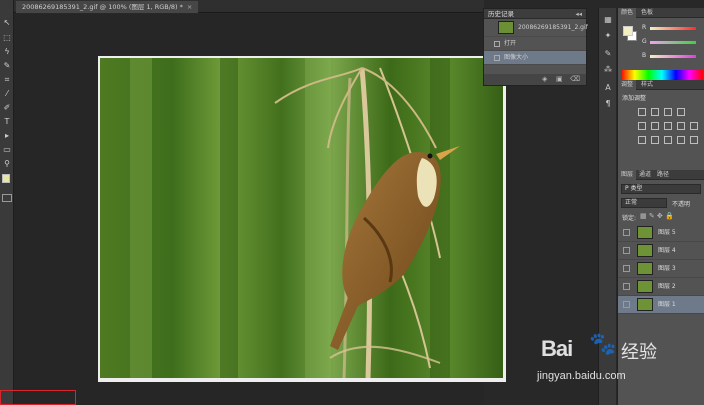 Image resolution: width=704 pixels, height=405 pixels. What do you see at coordinates (661, 287) in the screenshot?
I see `layer-row: 图层 2` at bounding box center [661, 287].